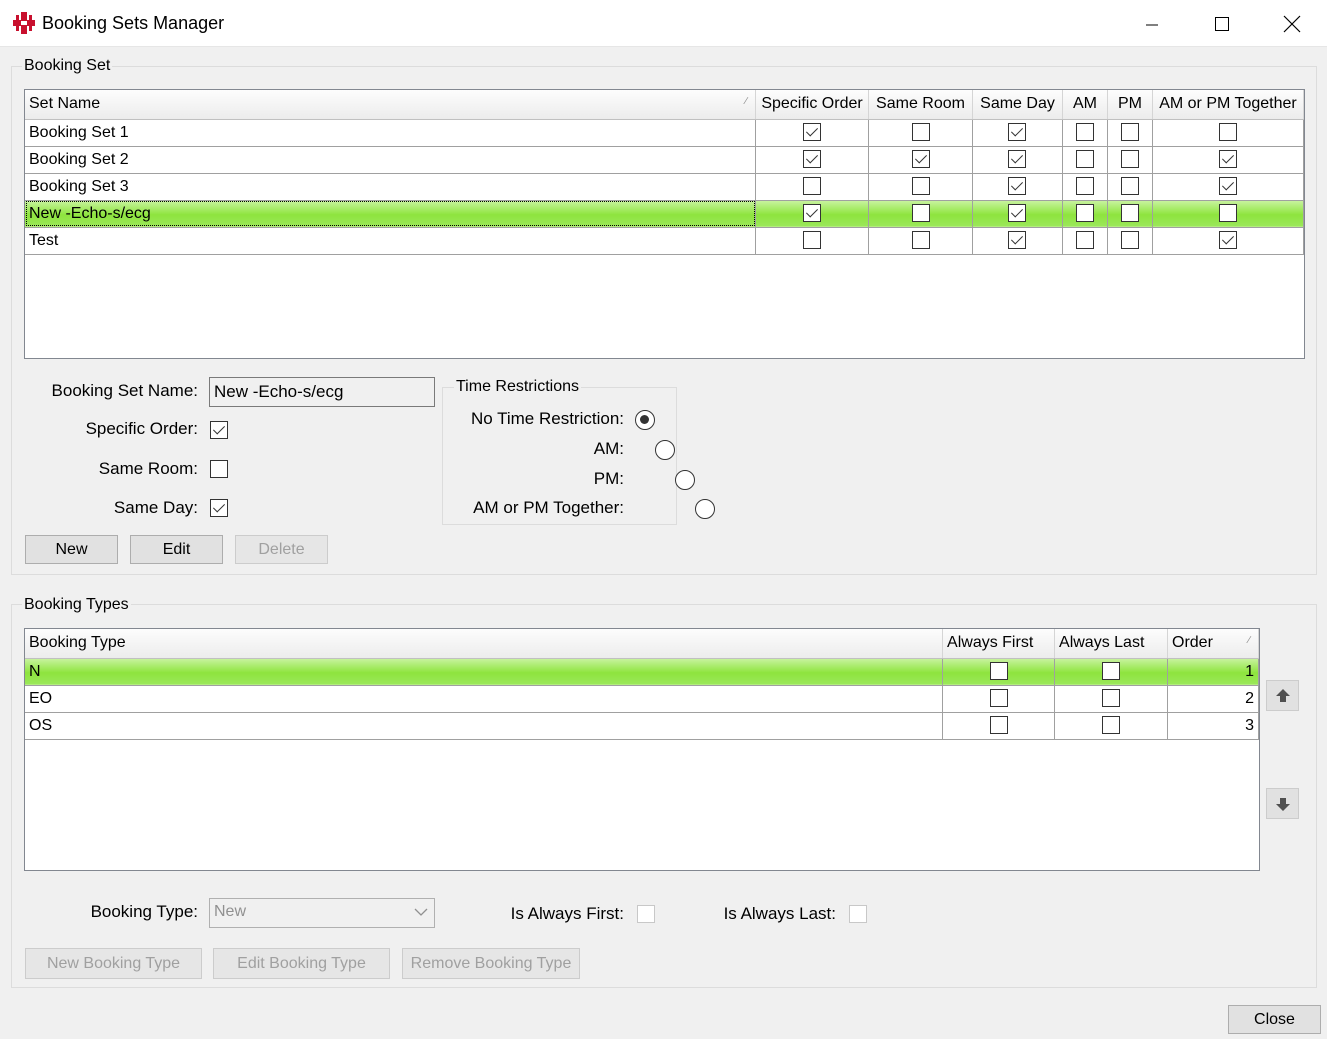 The width and height of the screenshot is (1327, 1039). I want to click on booking-set-row: Booking Set 2, so click(664, 160).